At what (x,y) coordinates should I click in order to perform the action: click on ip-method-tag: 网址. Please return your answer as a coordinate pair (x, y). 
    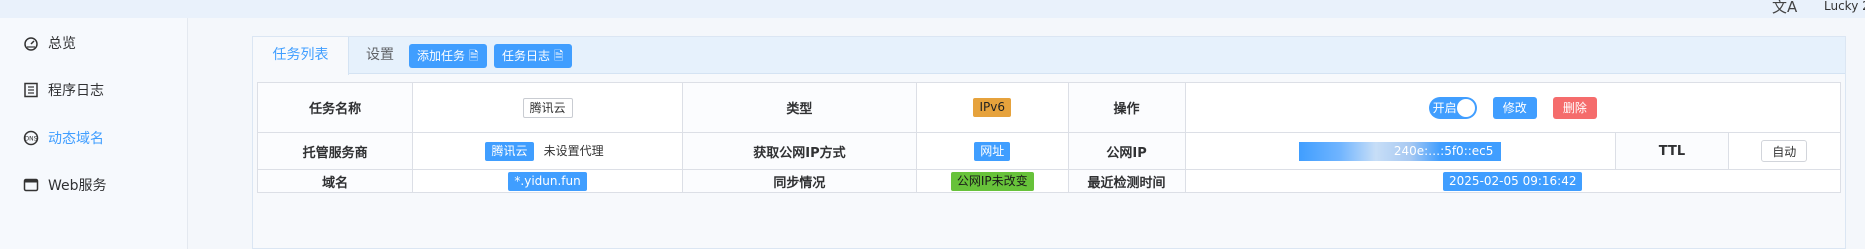
    Looking at the image, I should click on (992, 151).